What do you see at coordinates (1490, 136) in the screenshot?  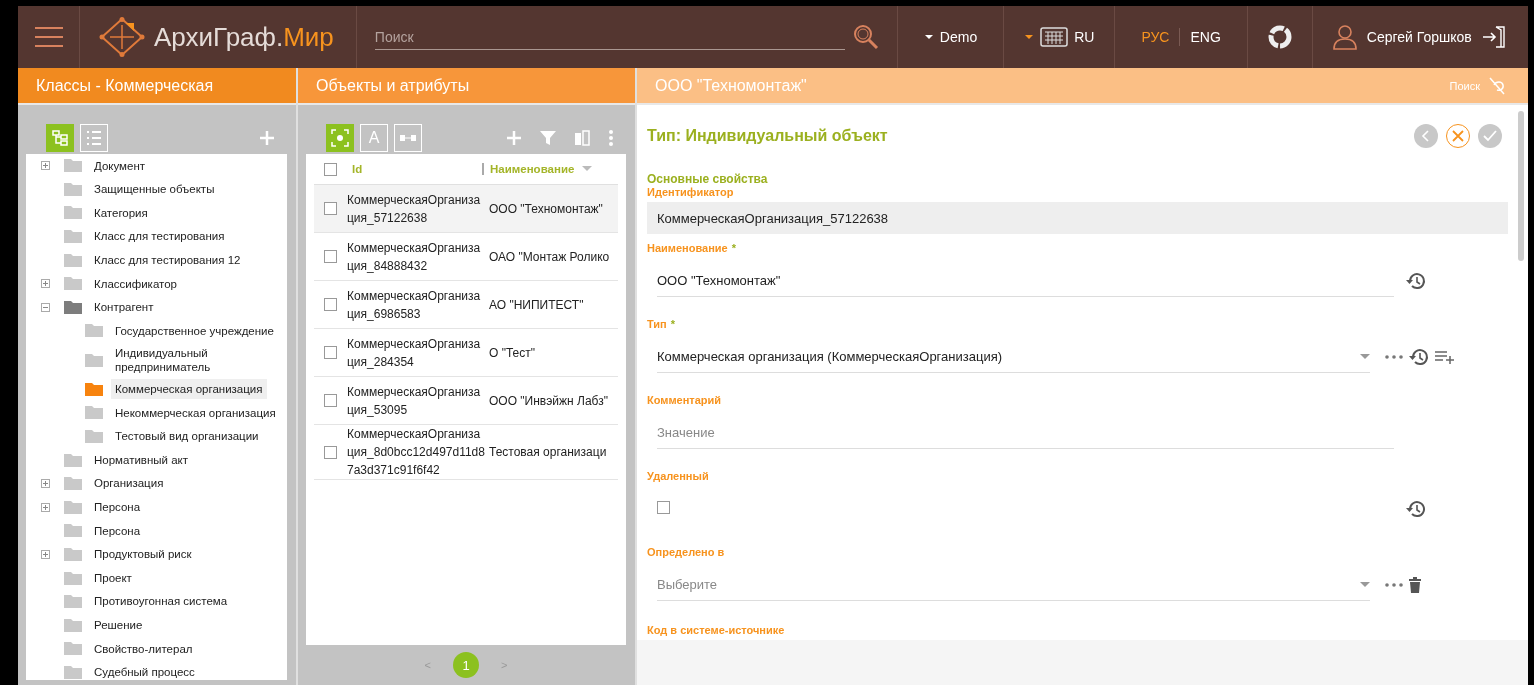 I see `save-button` at bounding box center [1490, 136].